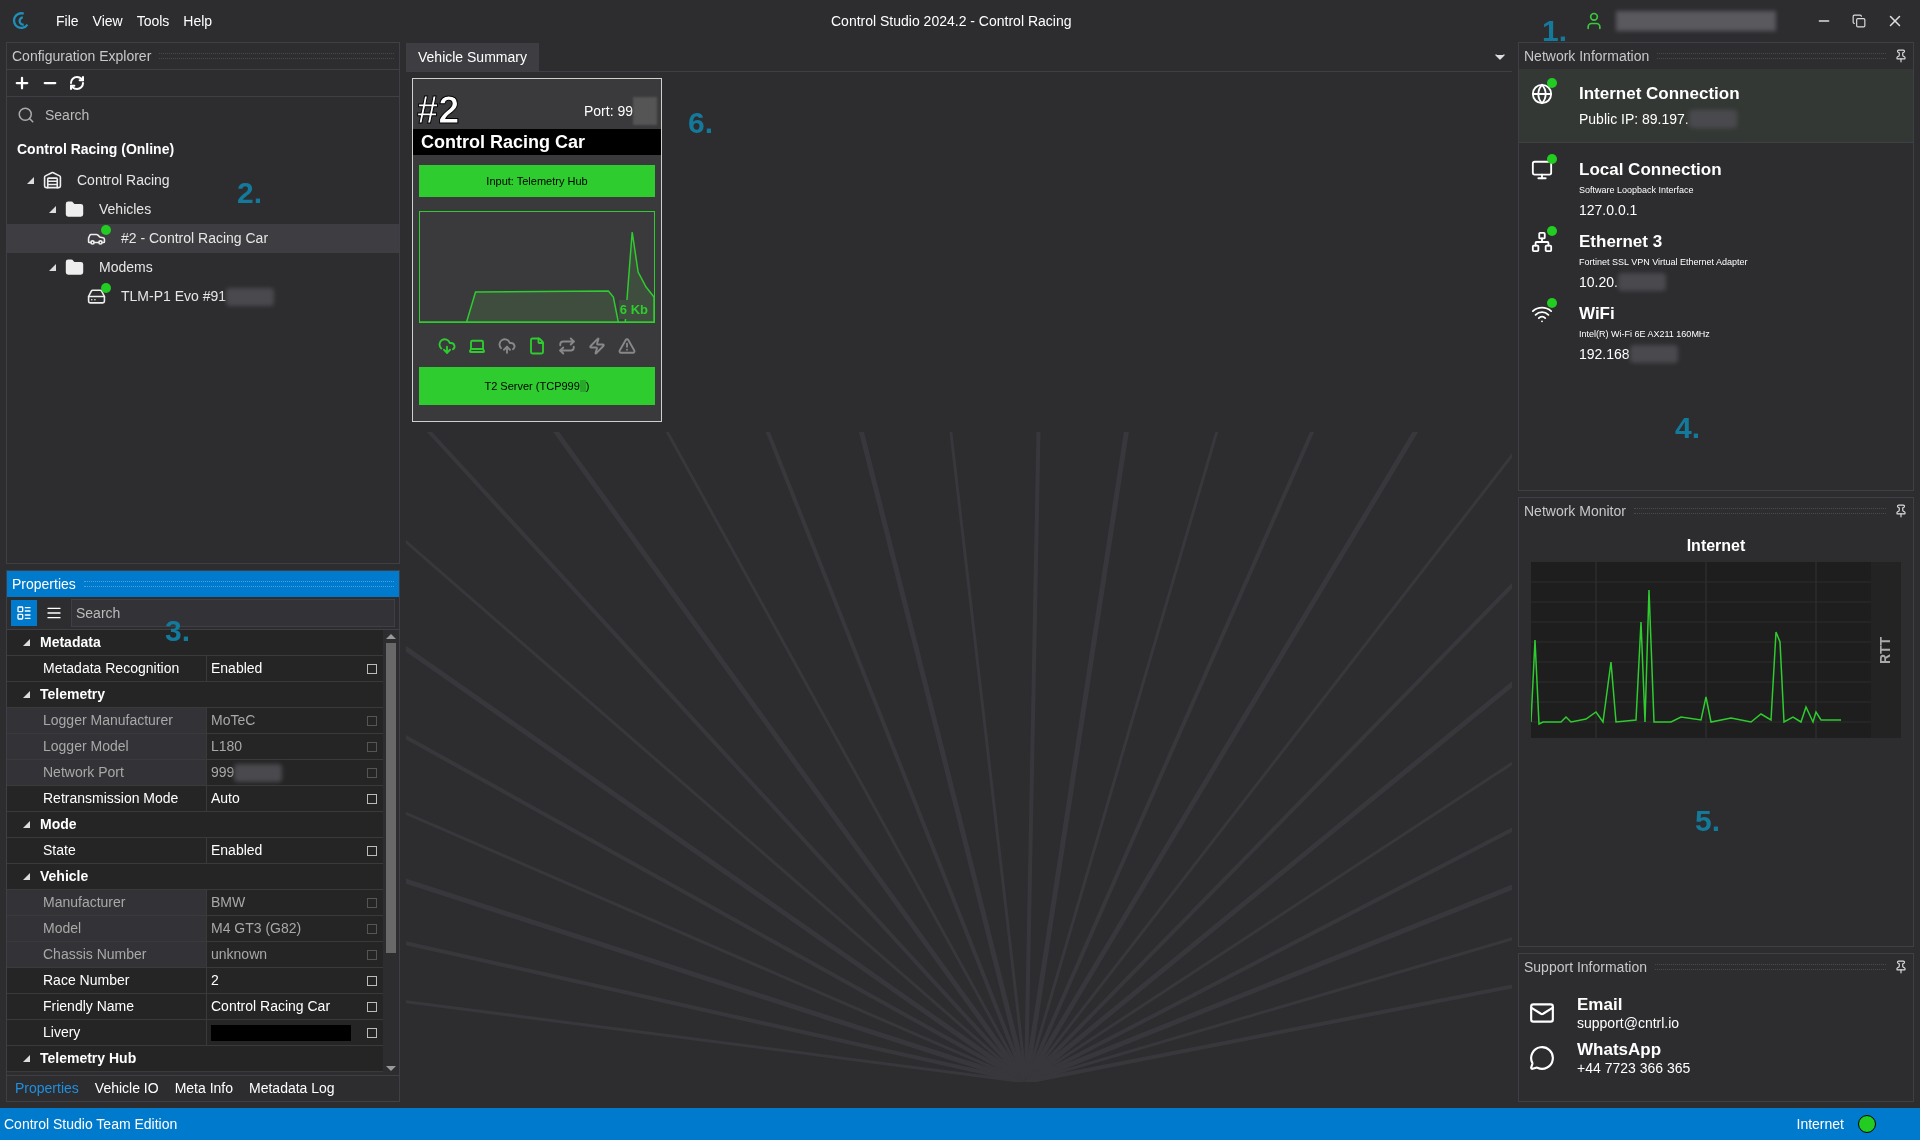  I want to click on categorized-view-icon, so click(24, 613).